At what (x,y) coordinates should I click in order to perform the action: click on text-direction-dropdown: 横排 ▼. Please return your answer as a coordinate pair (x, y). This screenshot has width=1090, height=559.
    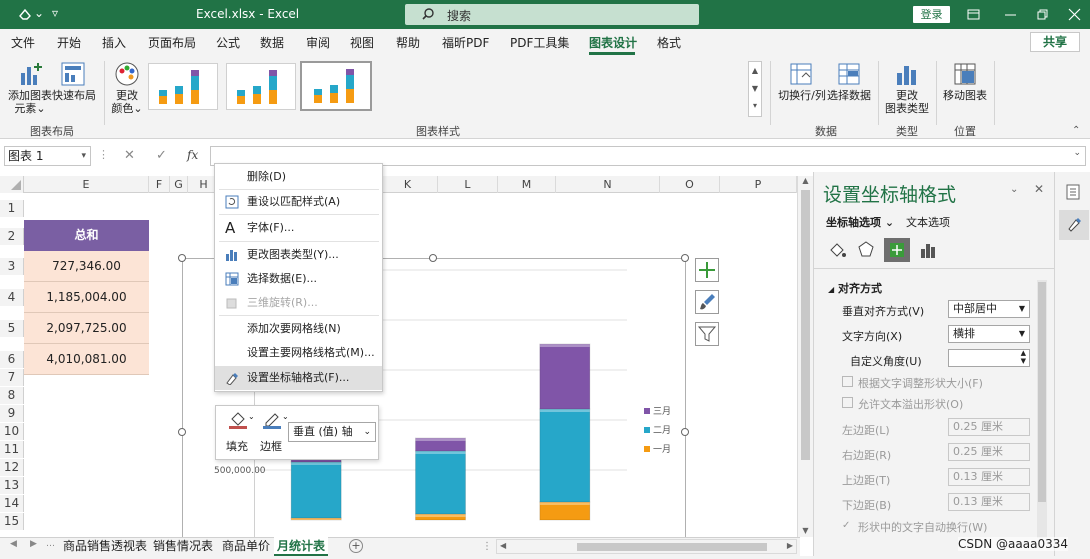
    Looking at the image, I should click on (989, 334).